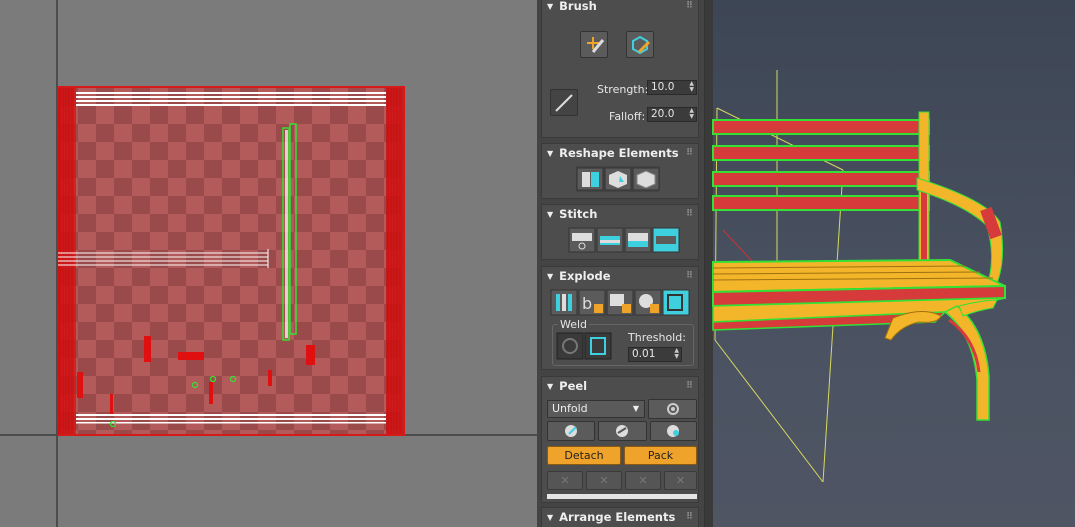  I want to click on strength-value: 10.0, so click(663, 87).